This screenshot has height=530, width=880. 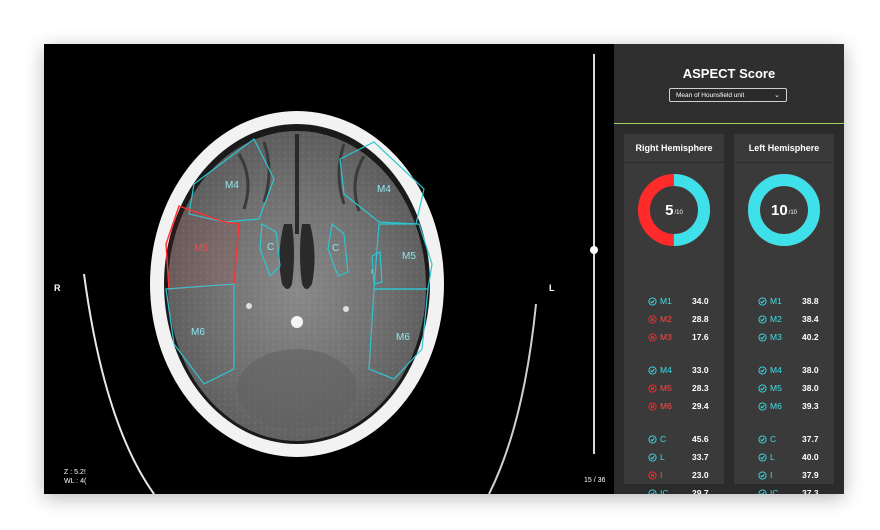 What do you see at coordinates (710, 95) in the screenshot?
I see `metric-select-value: Mean of Hounsfield unit` at bounding box center [710, 95].